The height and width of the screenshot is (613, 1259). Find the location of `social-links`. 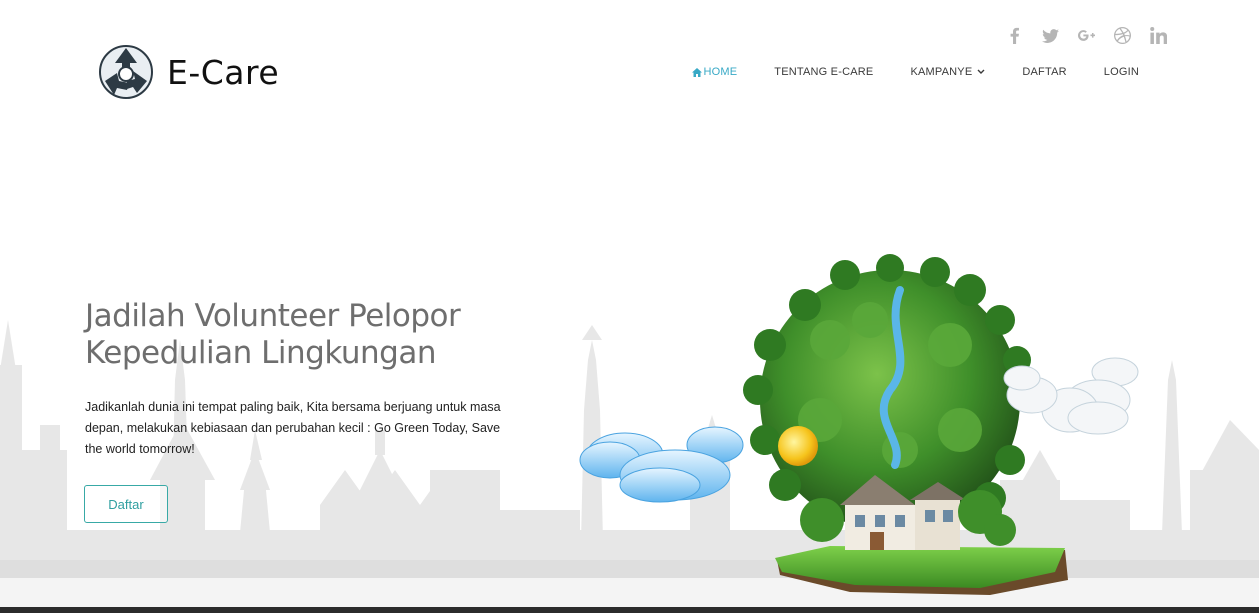

social-links is located at coordinates (1086, 35).